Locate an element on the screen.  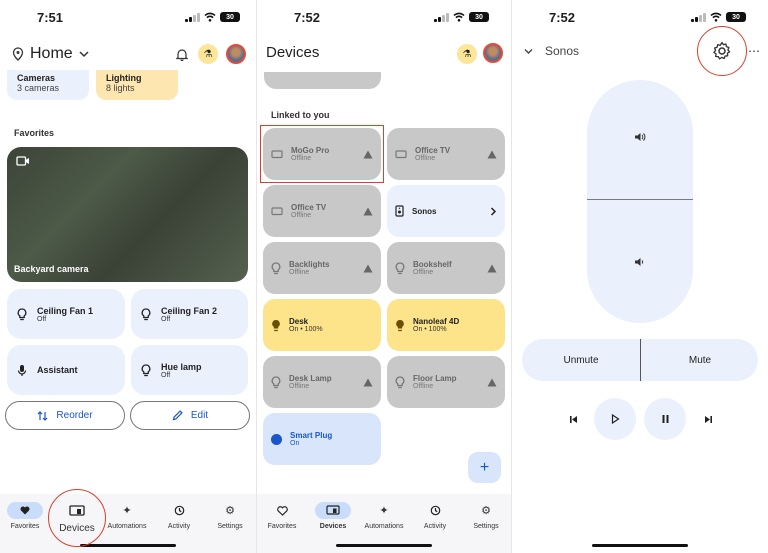
plug-icon is located at coordinates (276, 439).